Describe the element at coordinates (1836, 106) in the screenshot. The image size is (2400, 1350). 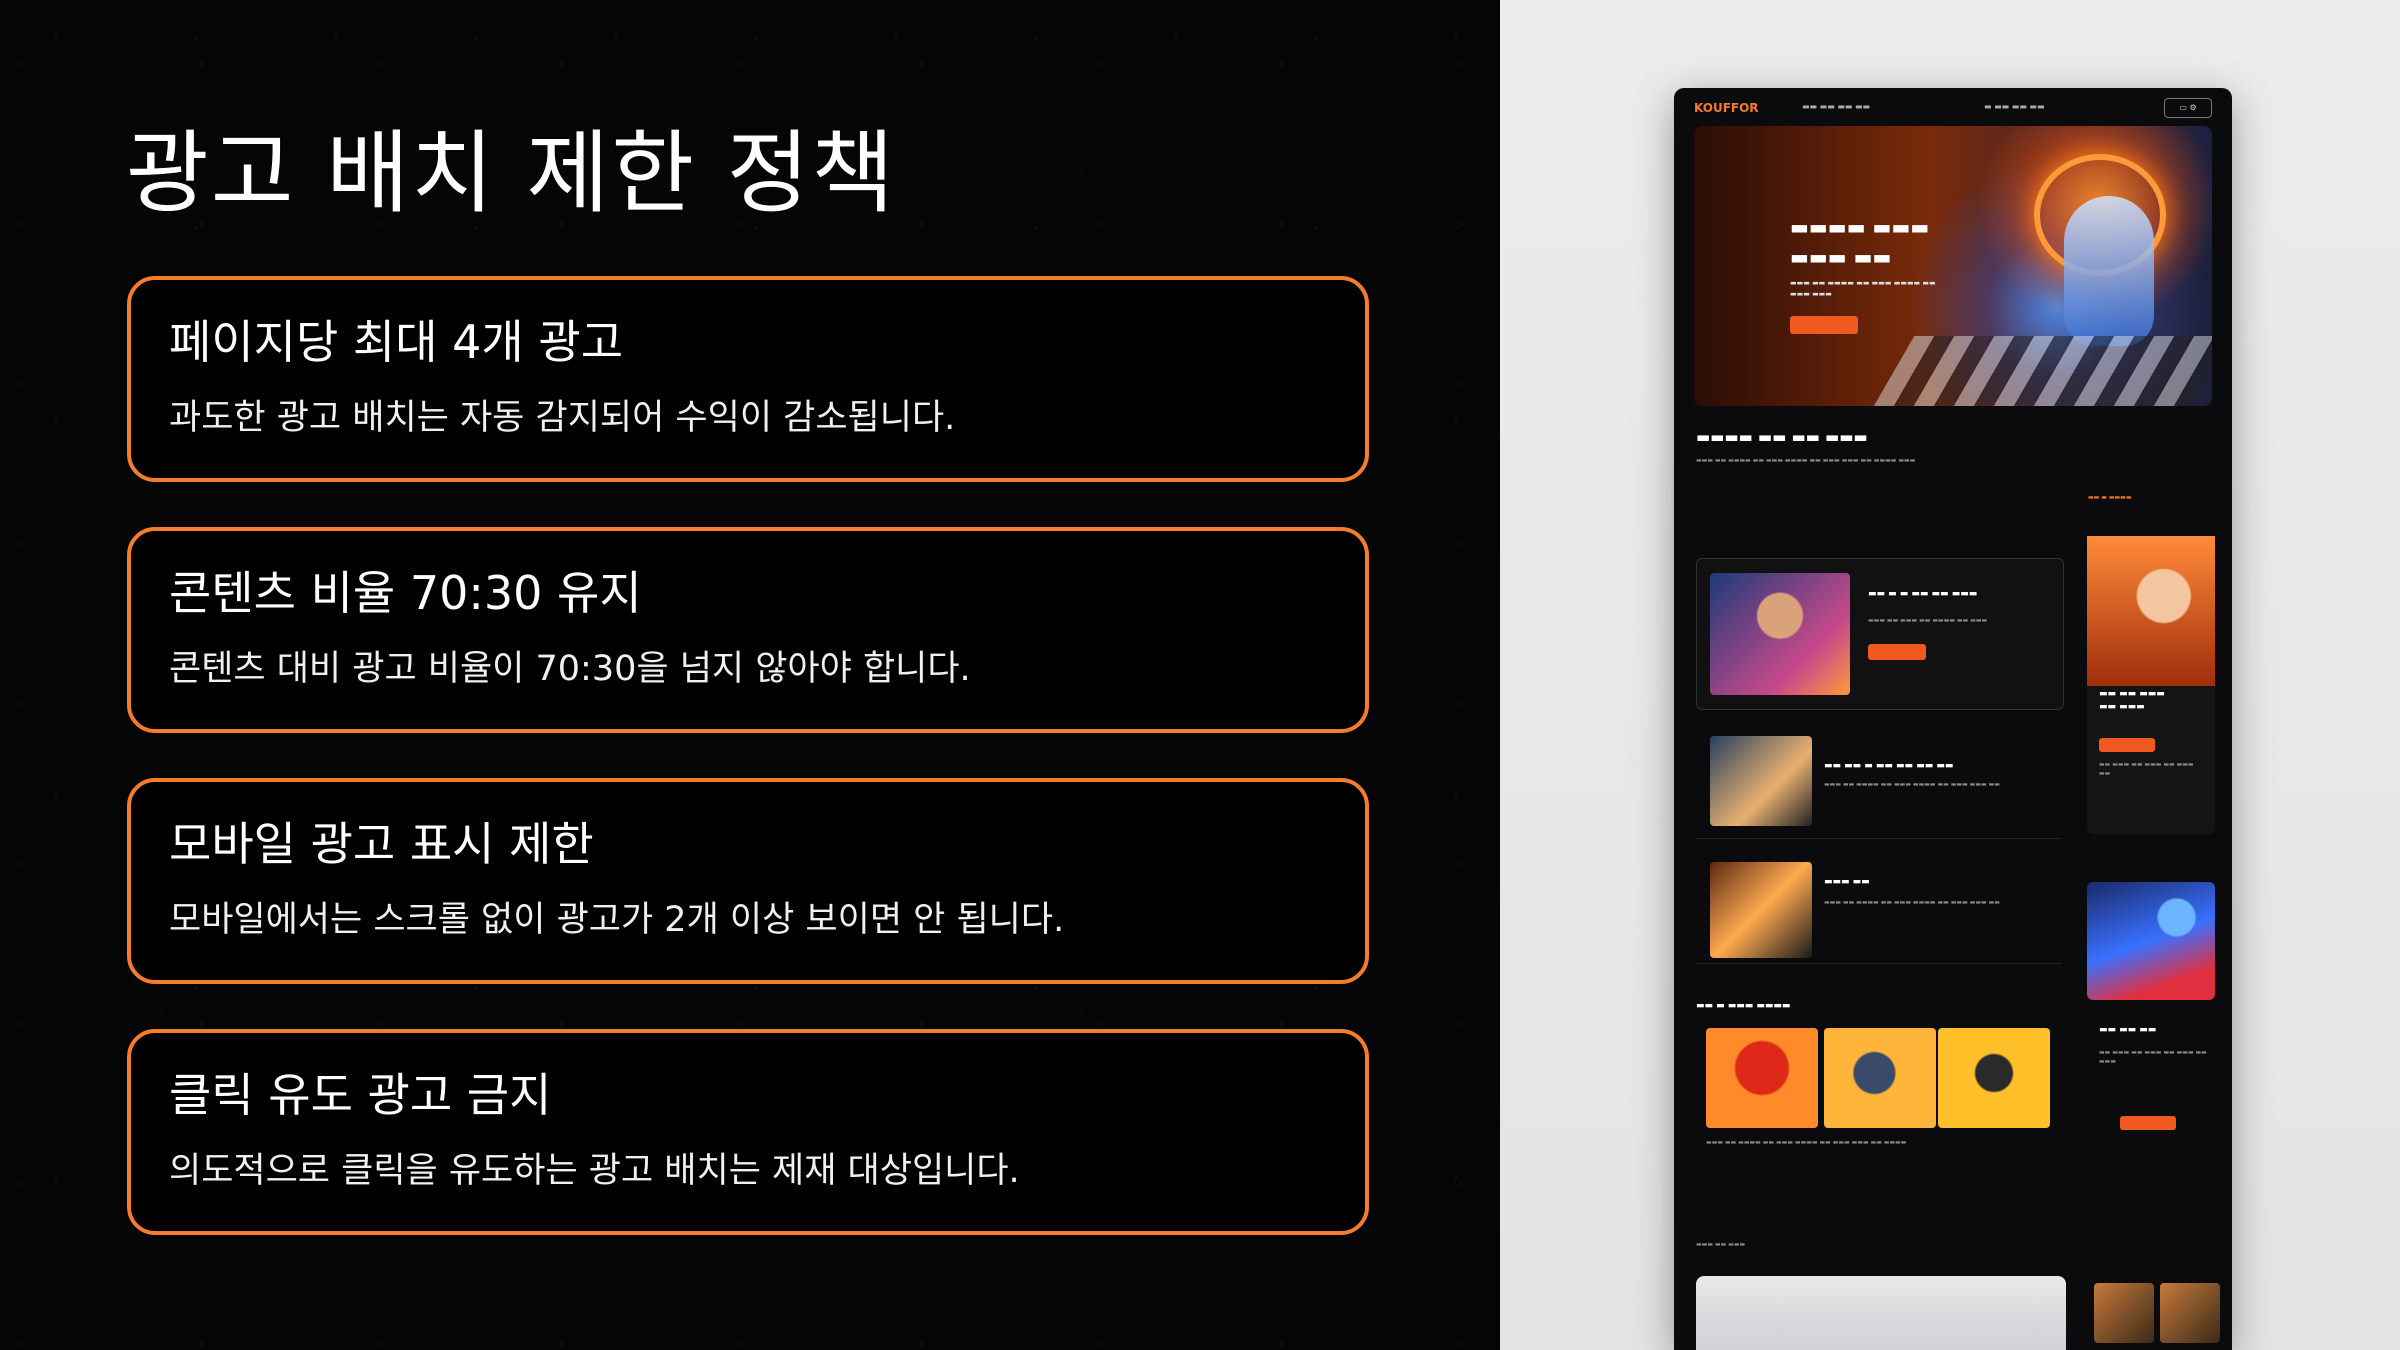
I see `mockup-nav-item: ▬▬ ▬▬ ▬▬ ▬▬` at that location.